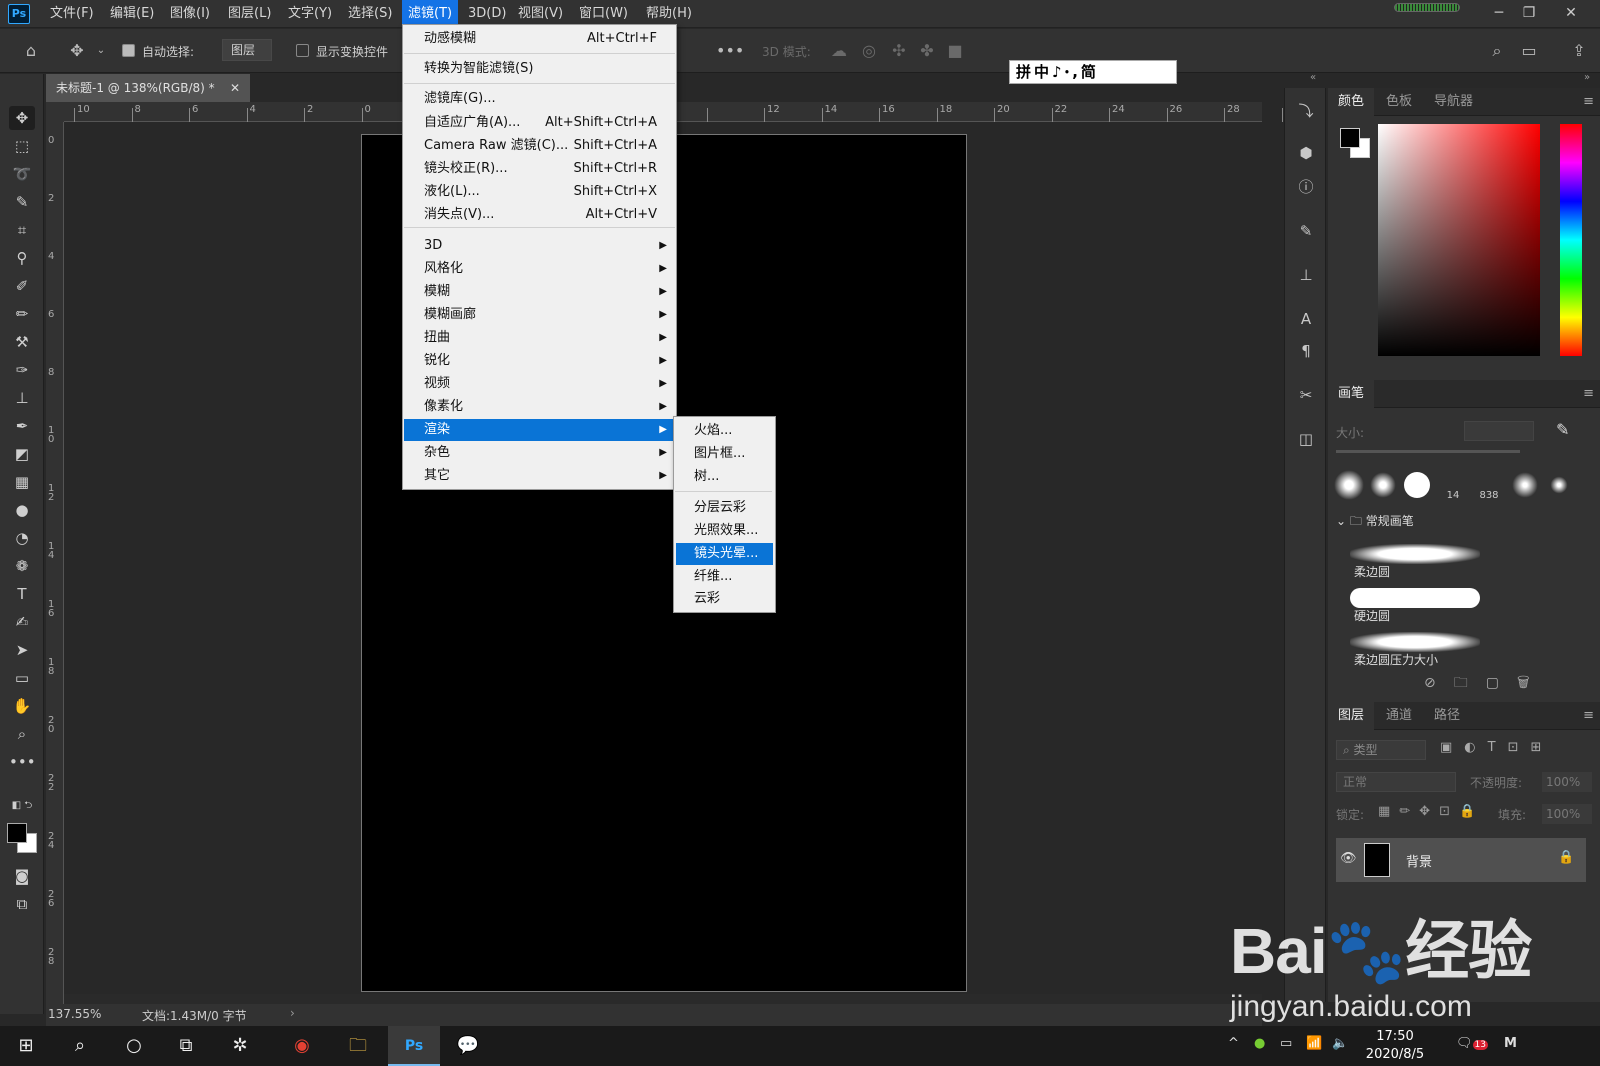  I want to click on hue-slider, so click(1571, 240).